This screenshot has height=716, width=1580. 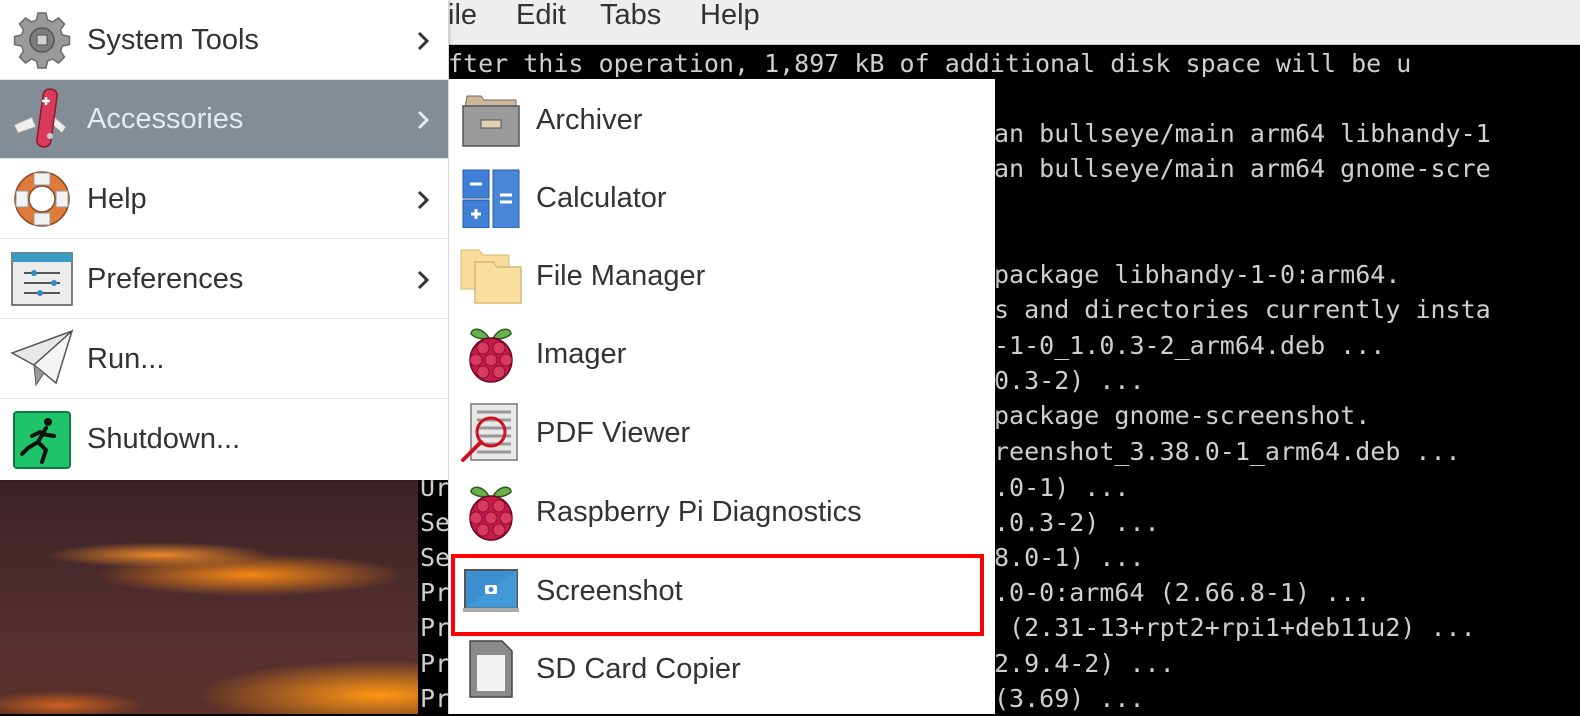 I want to click on menu-item-label: Preferences, so click(x=165, y=278).